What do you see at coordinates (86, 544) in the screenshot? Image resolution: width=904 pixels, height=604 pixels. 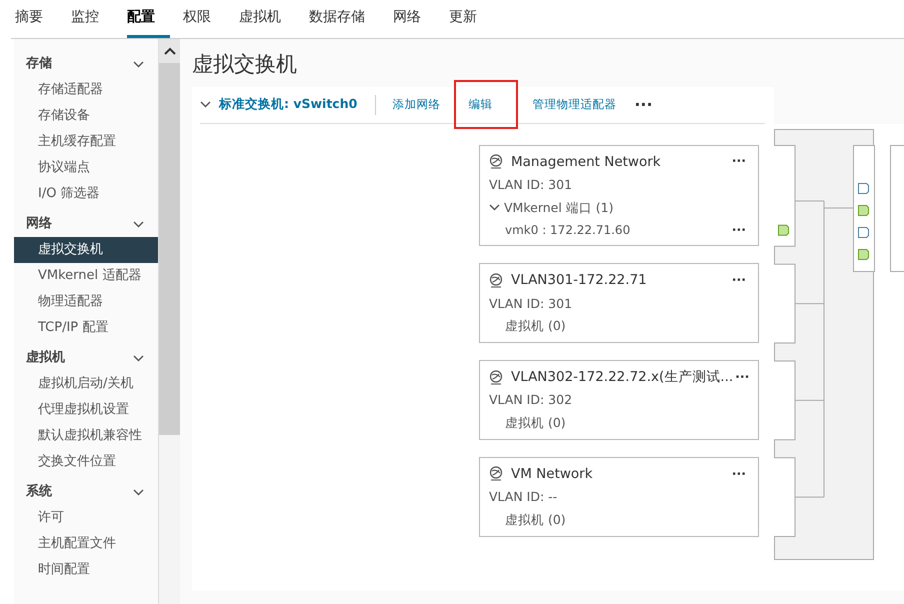 I see `sidebar-item: 主机配置文件` at bounding box center [86, 544].